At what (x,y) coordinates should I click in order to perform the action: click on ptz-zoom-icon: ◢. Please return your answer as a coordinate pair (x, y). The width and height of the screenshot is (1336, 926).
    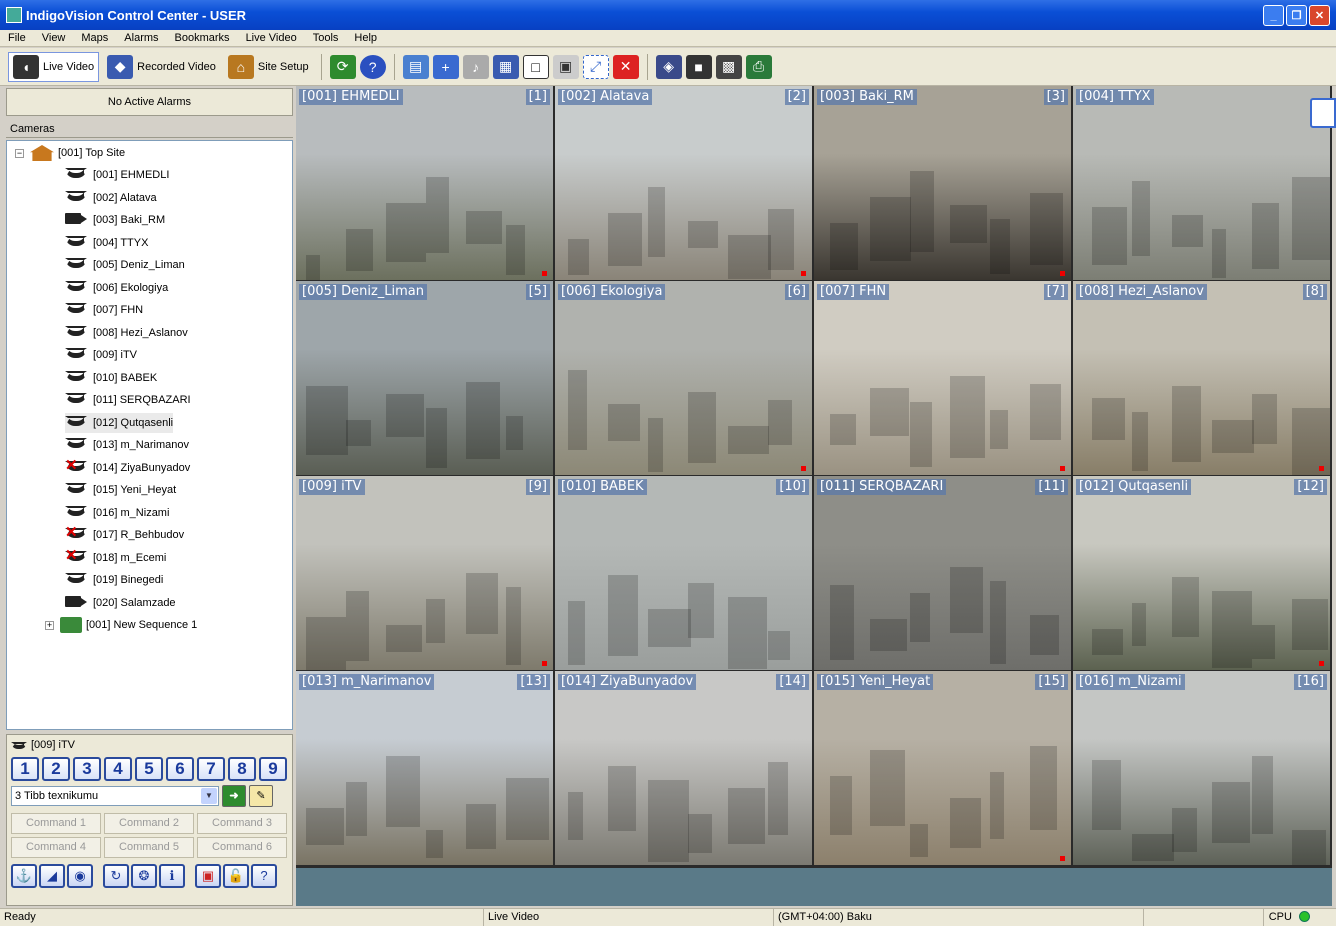
    Looking at the image, I should click on (52, 876).